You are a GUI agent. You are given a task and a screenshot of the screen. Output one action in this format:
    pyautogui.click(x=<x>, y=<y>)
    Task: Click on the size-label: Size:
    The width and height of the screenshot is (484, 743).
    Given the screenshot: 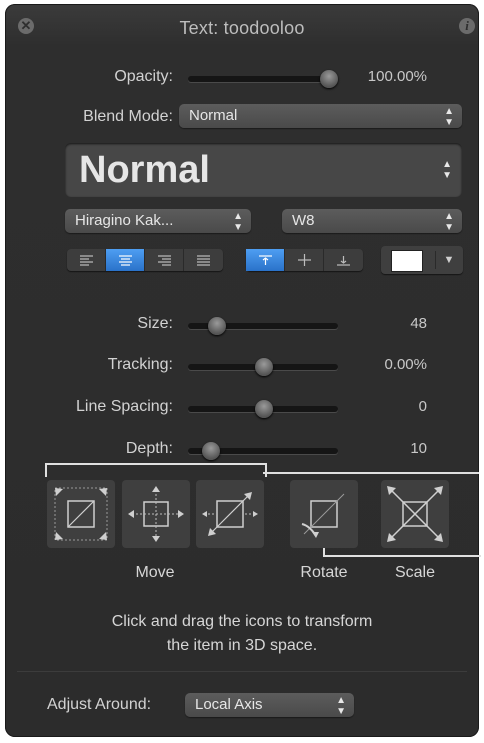 What is the action you would take?
    pyautogui.click(x=155, y=323)
    